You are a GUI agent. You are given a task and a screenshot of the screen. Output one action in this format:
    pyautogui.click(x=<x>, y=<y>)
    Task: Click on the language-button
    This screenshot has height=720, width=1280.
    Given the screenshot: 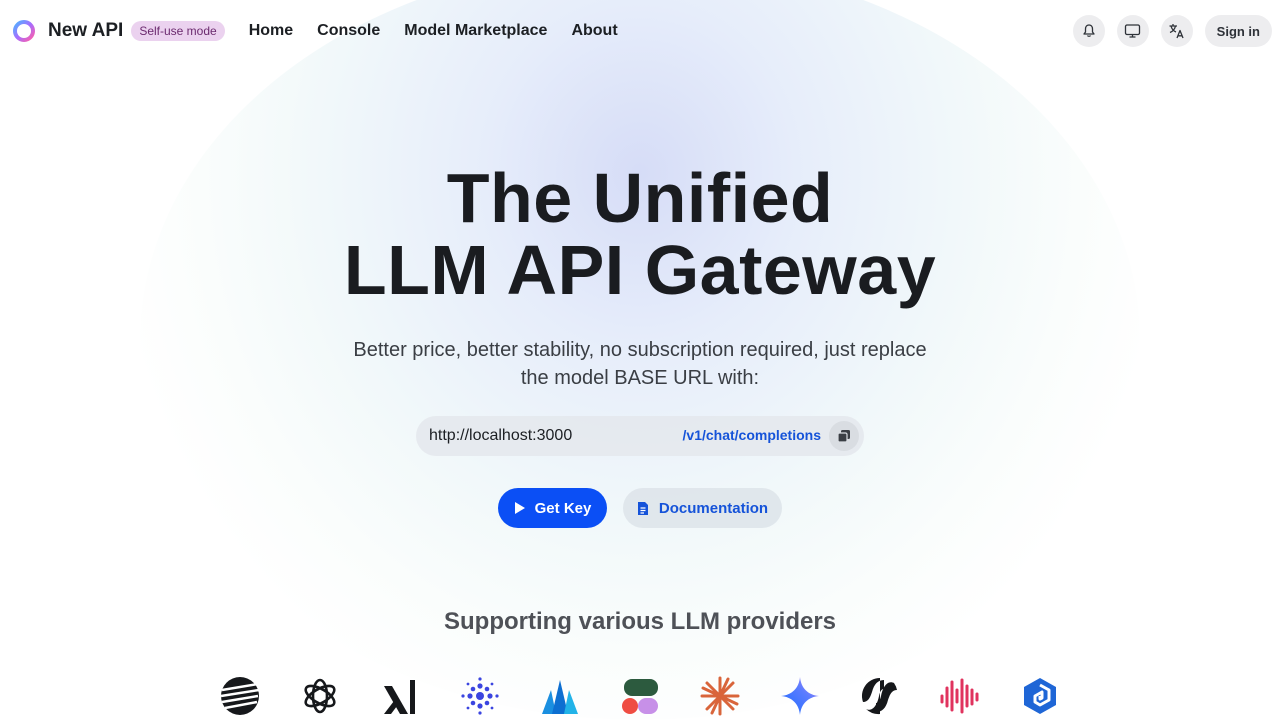 What is the action you would take?
    pyautogui.click(x=1176, y=31)
    